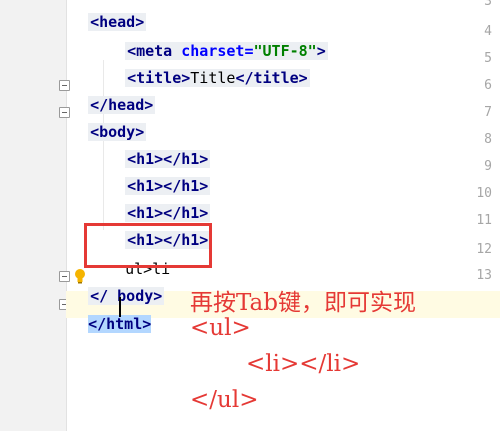  Describe the element at coordinates (120, 324) in the screenshot. I see `html-close-tag: </html>` at that location.